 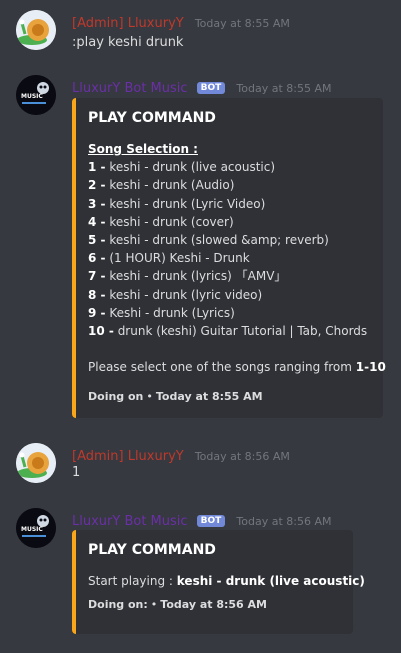 I want to click on song-option: 6 - (1 HOUR) Keshi - Drunk, so click(x=228, y=258).